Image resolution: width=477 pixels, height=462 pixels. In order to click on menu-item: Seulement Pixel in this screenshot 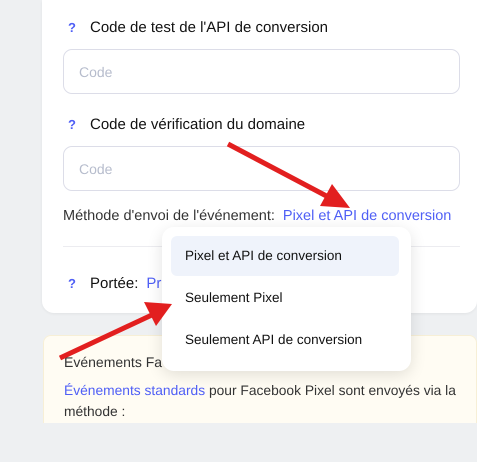, I will do `click(285, 298)`.